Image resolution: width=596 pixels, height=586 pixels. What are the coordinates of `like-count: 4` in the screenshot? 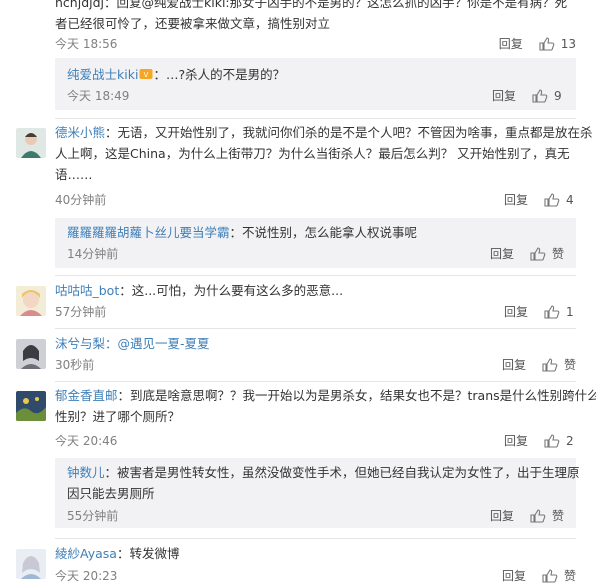 It's located at (570, 200).